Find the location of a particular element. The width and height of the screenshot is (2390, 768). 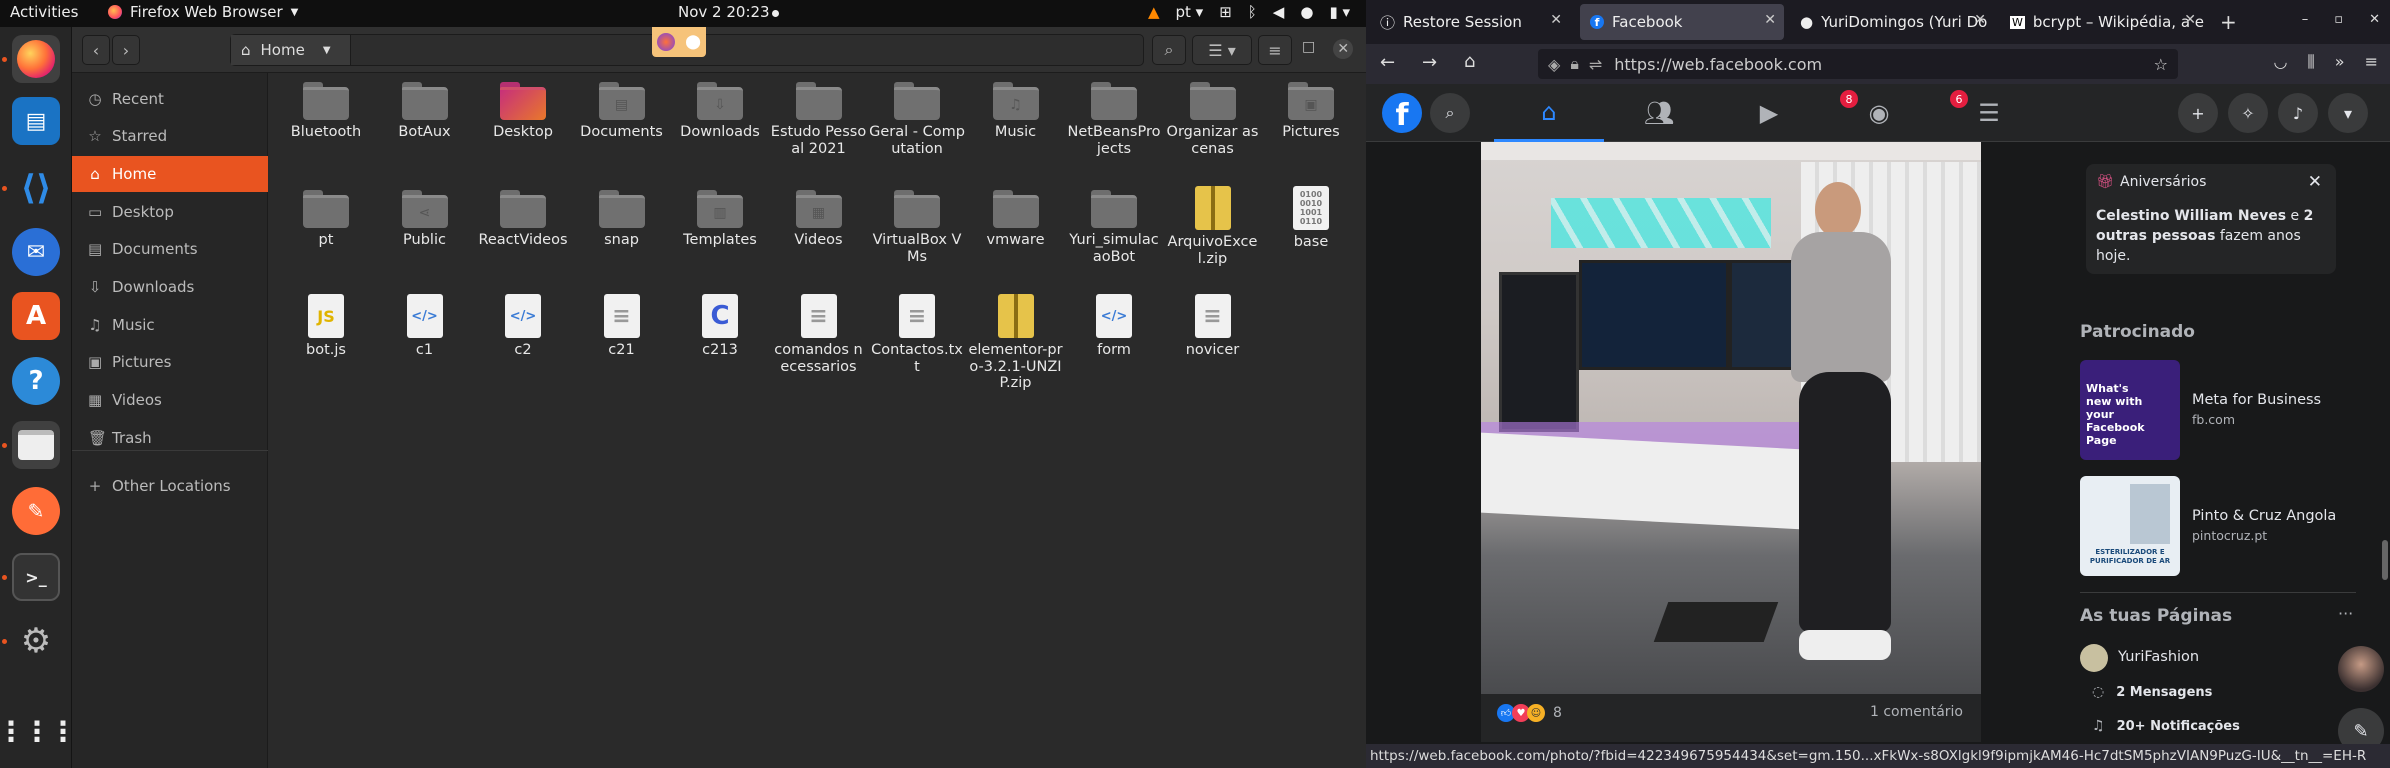

file-item: </> form is located at coordinates (1114, 326).